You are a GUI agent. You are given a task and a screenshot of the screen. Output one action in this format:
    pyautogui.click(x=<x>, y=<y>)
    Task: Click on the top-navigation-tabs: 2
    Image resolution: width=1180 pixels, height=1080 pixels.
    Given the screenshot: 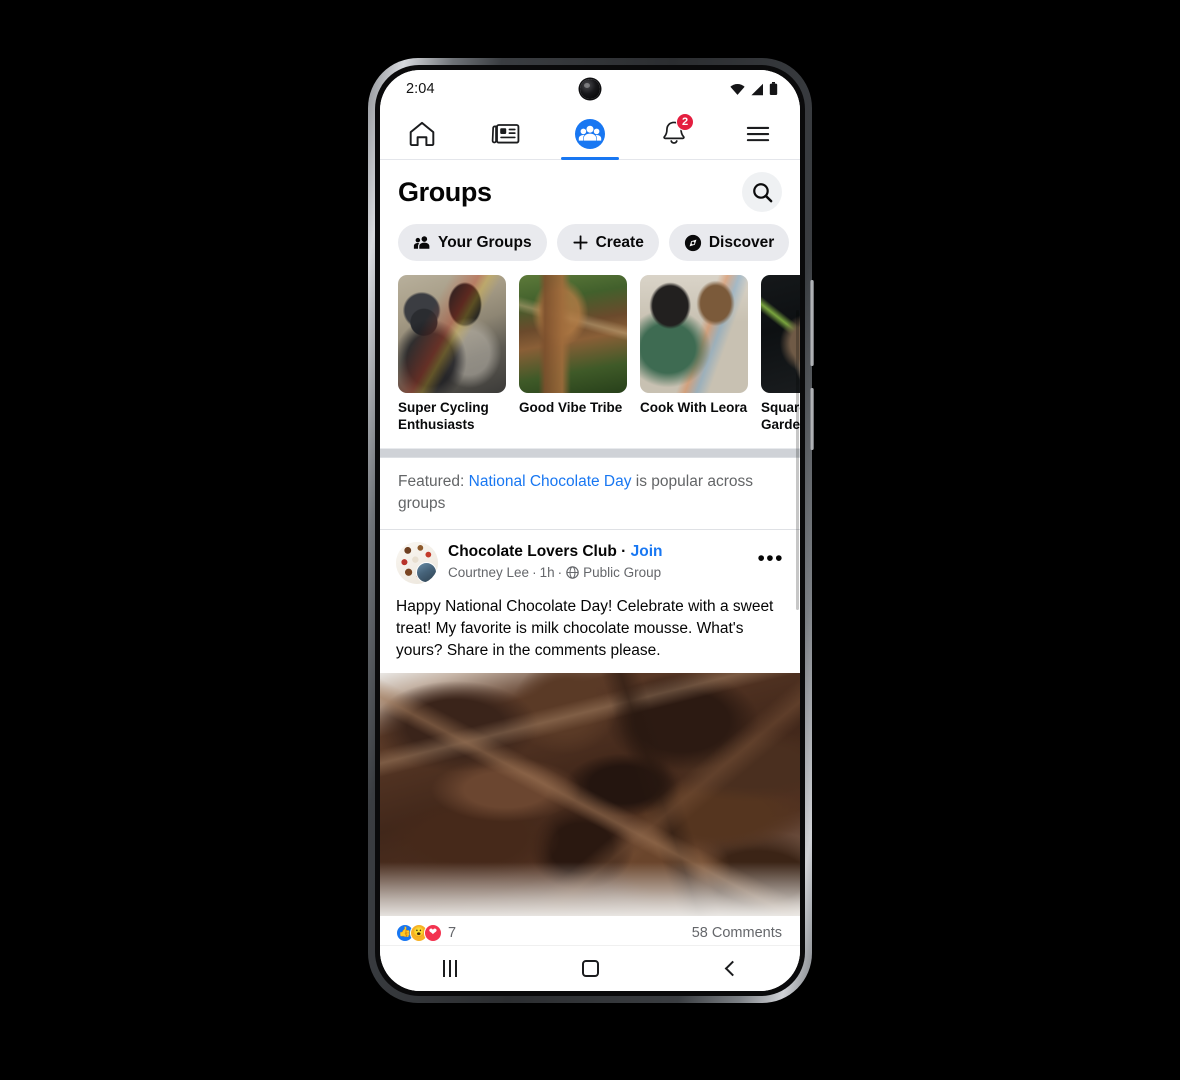 What is the action you would take?
    pyautogui.click(x=590, y=134)
    